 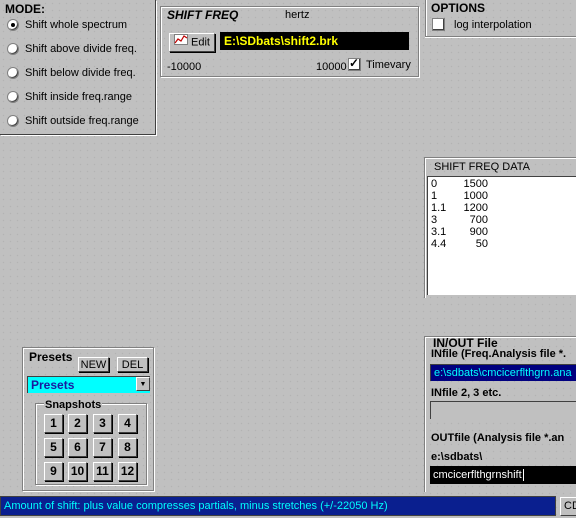 What do you see at coordinates (458, 8) in the screenshot?
I see `options-title: OPTIONS` at bounding box center [458, 8].